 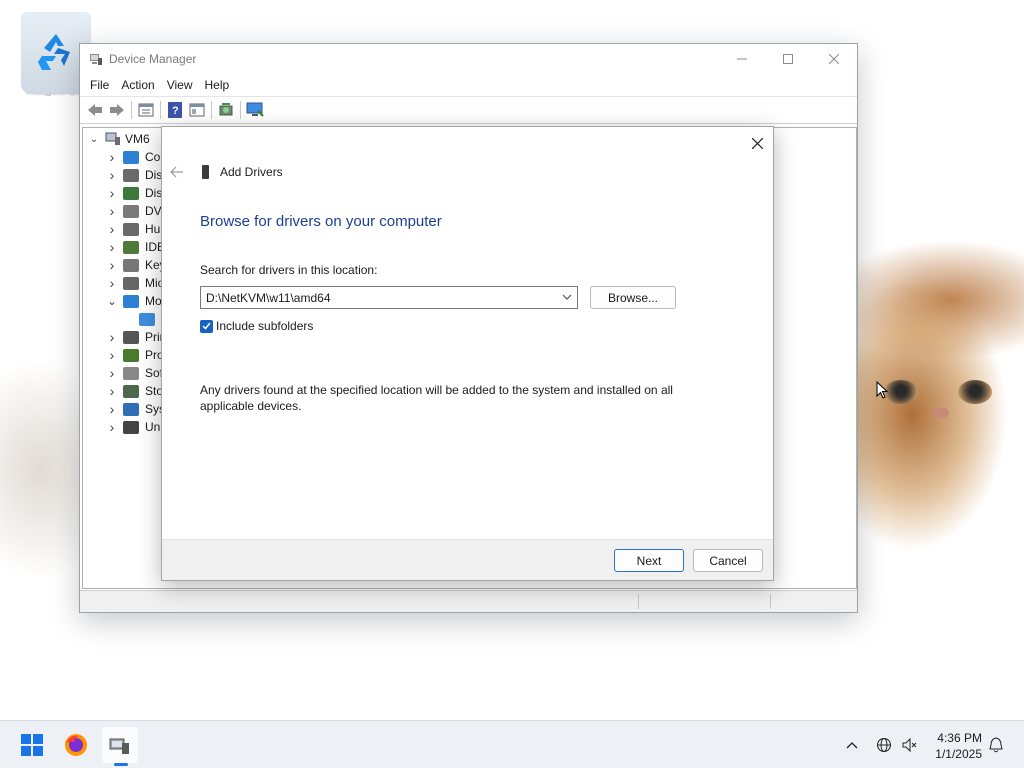 I want to click on maximize-button, so click(x=788, y=59).